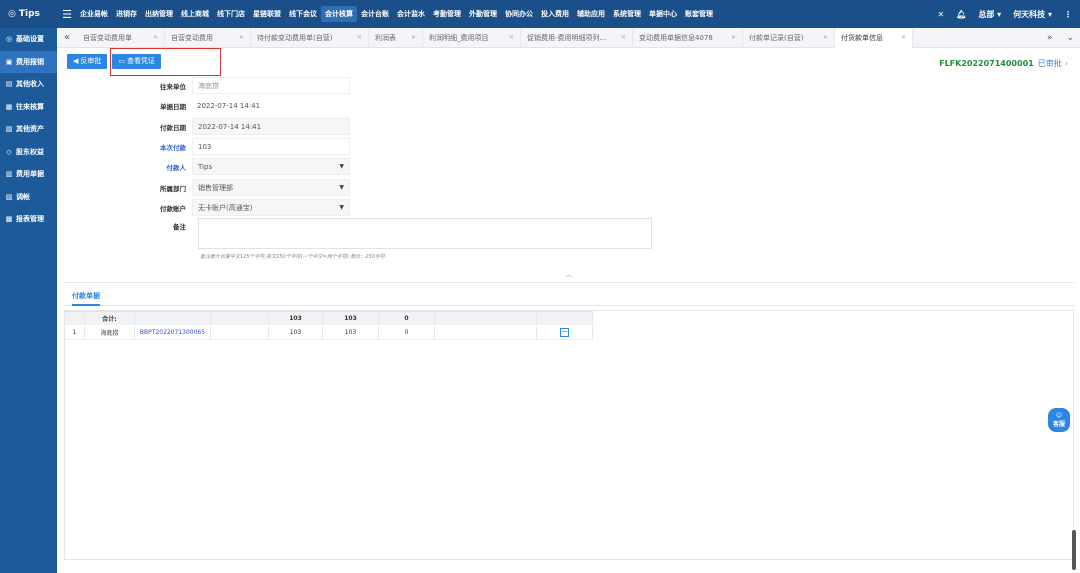 Image resolution: width=1080 pixels, height=573 pixels. Describe the element at coordinates (30, 14) in the screenshot. I see `brand: ◎ Tips` at that location.